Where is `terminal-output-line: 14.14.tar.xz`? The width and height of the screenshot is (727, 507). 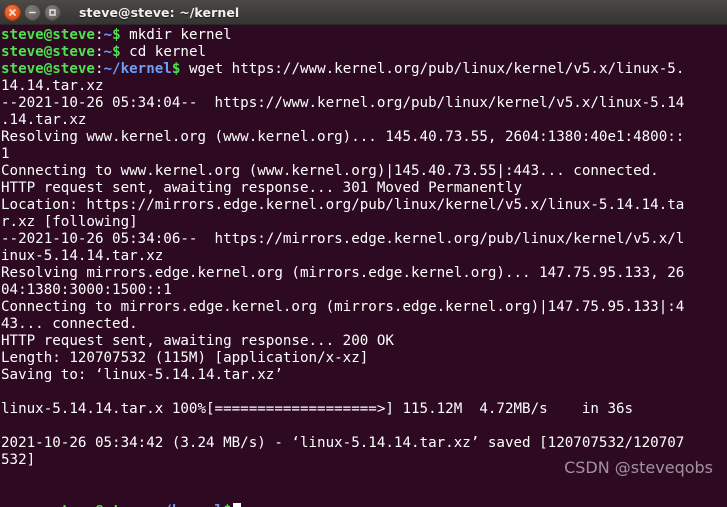 terminal-output-line: 14.14.tar.xz is located at coordinates (52, 86).